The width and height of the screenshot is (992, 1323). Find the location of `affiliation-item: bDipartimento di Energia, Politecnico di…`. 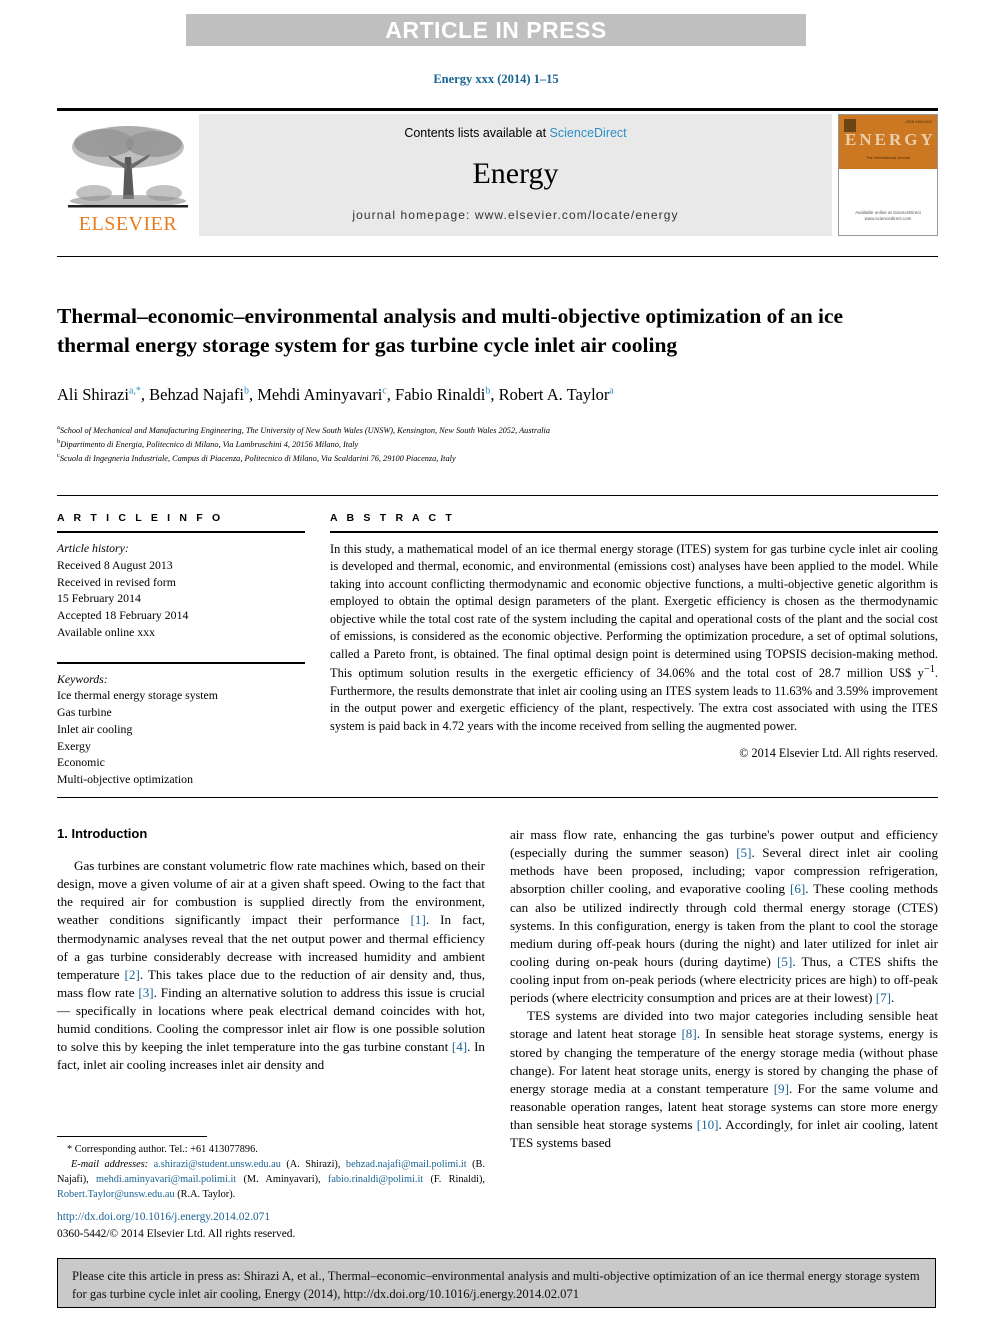

affiliation-item: bDipartimento di Energia, Politecnico di… is located at coordinates (497, 444).